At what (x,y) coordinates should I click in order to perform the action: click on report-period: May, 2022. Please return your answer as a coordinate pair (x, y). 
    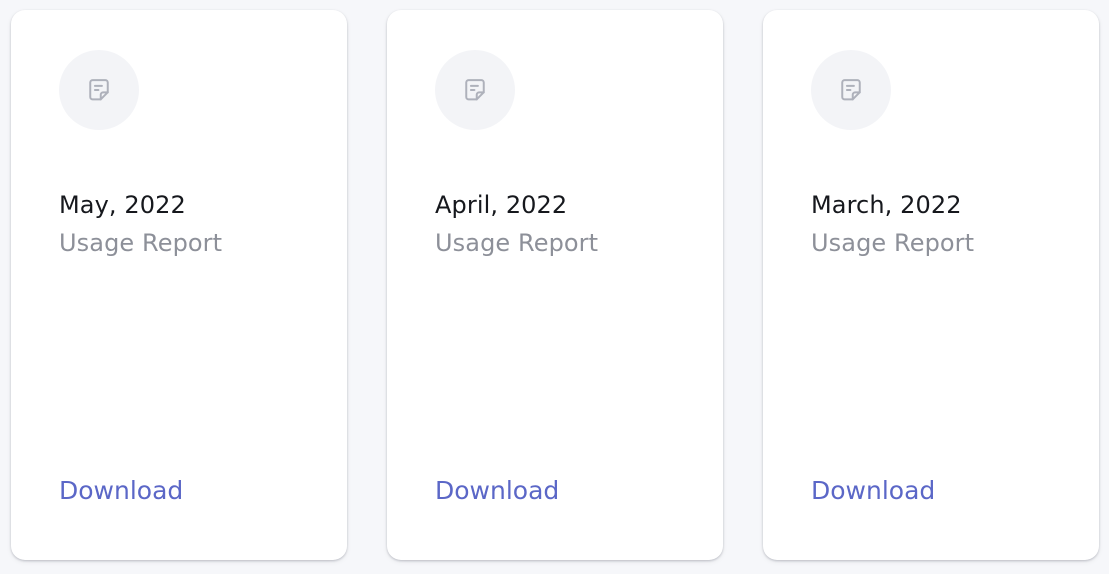
    Looking at the image, I should click on (122, 205).